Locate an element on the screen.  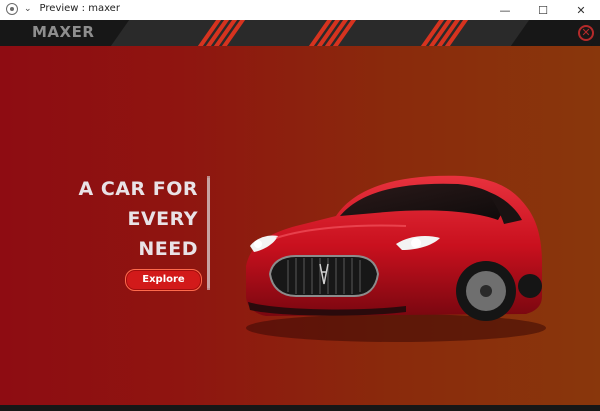
minimize-button: — is located at coordinates (505, 10).